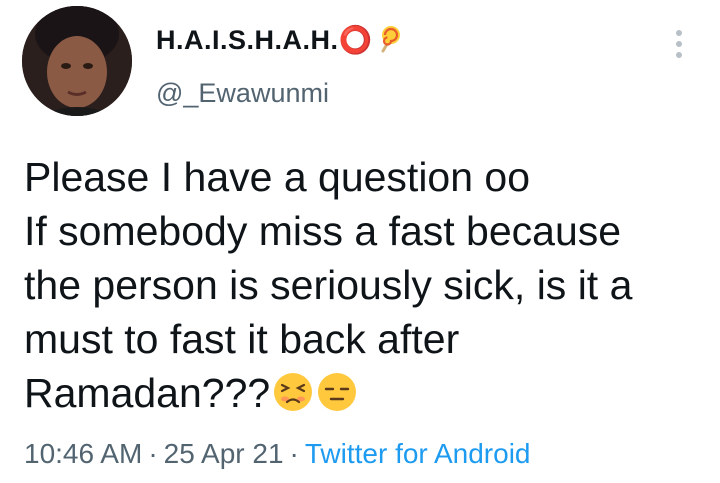 This screenshot has width=720, height=483. I want to click on display-name-text: H.A.I.S.H.A.H.⭕, so click(264, 40).